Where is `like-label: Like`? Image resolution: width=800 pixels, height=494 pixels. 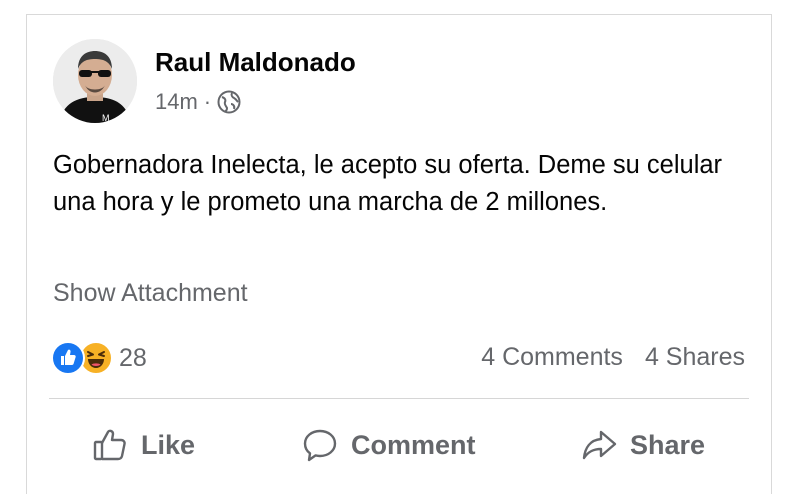
like-label: Like is located at coordinates (168, 444).